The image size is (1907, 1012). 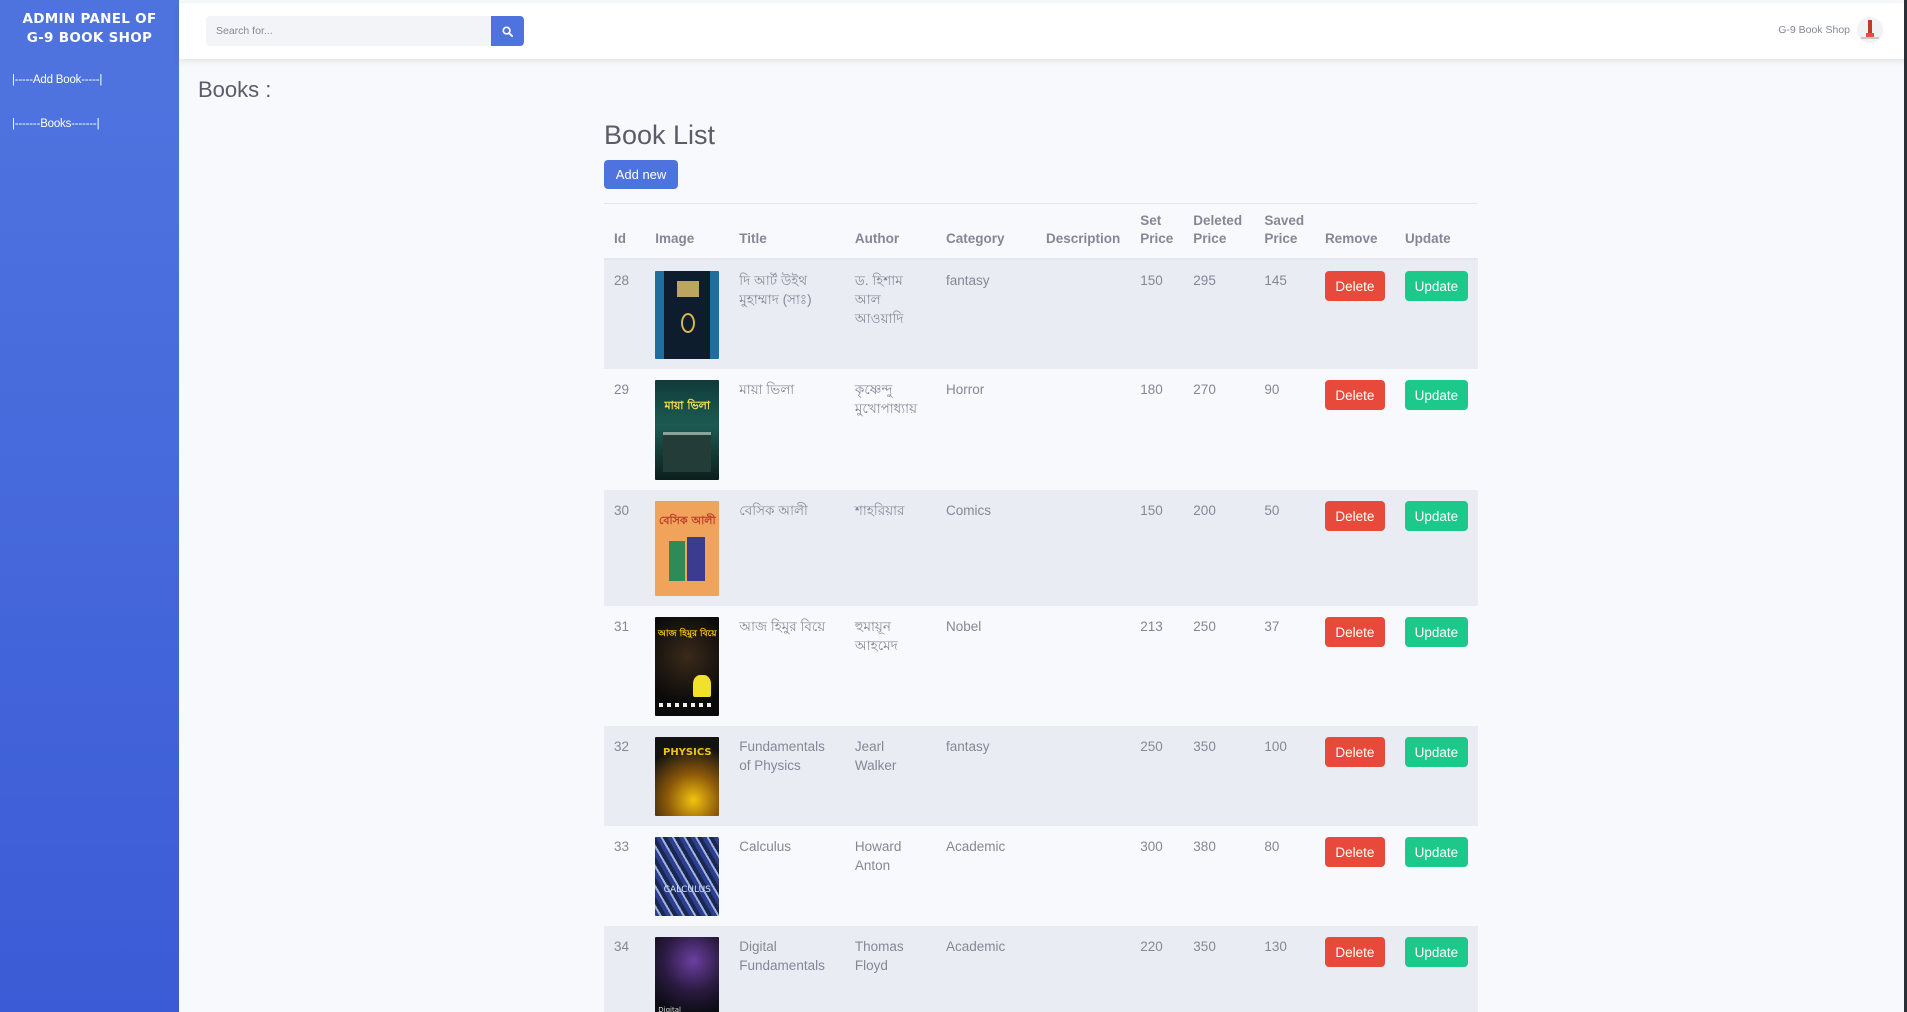 I want to click on book-cover-image: PHYSICS, so click(x=687, y=776).